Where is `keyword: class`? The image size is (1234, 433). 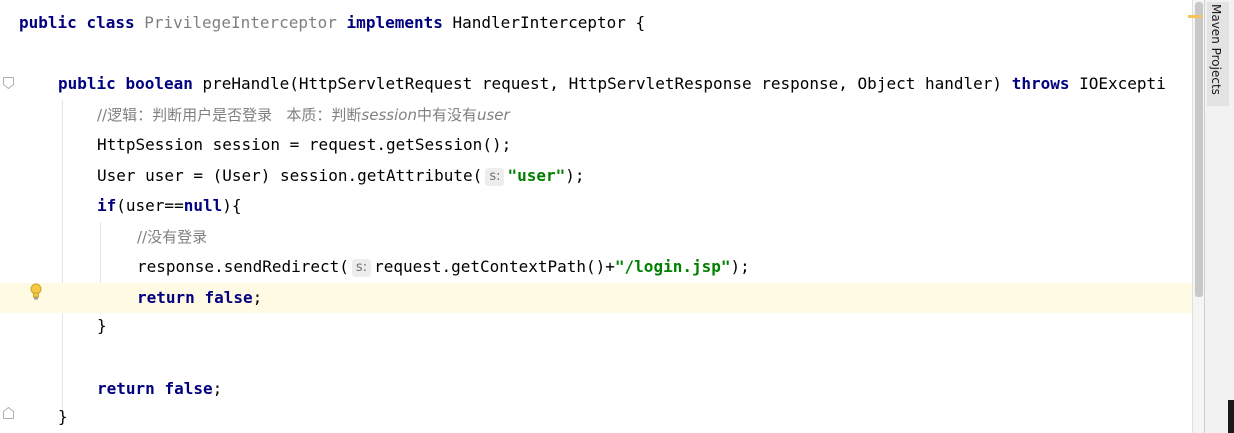 keyword: class is located at coordinates (110, 22).